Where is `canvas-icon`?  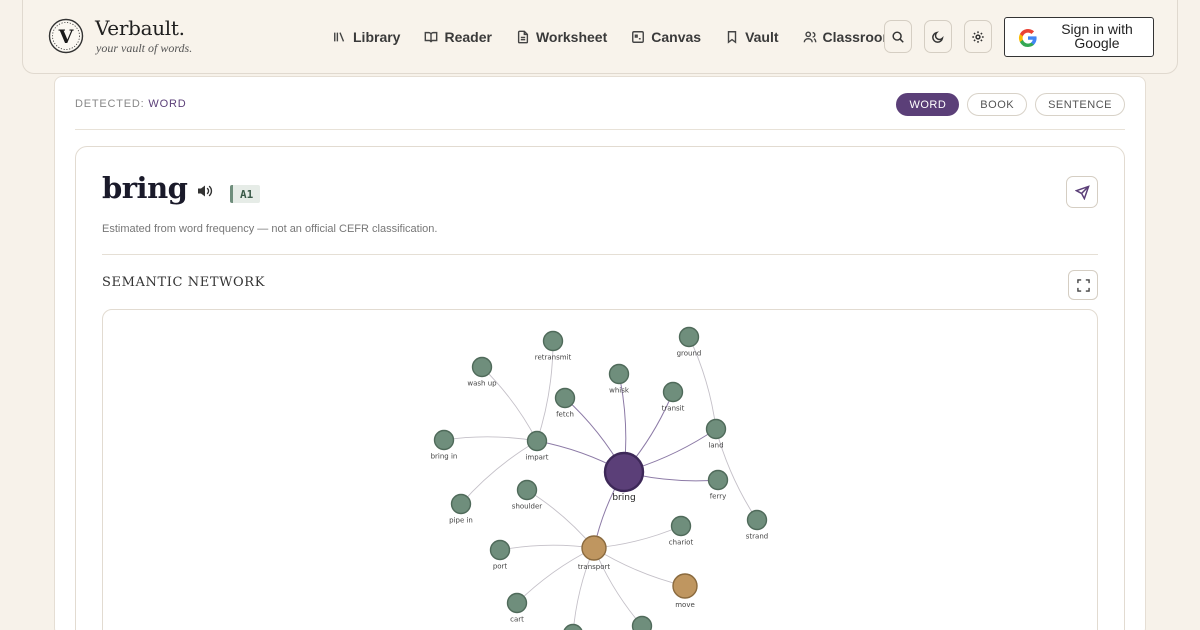
canvas-icon is located at coordinates (638, 37).